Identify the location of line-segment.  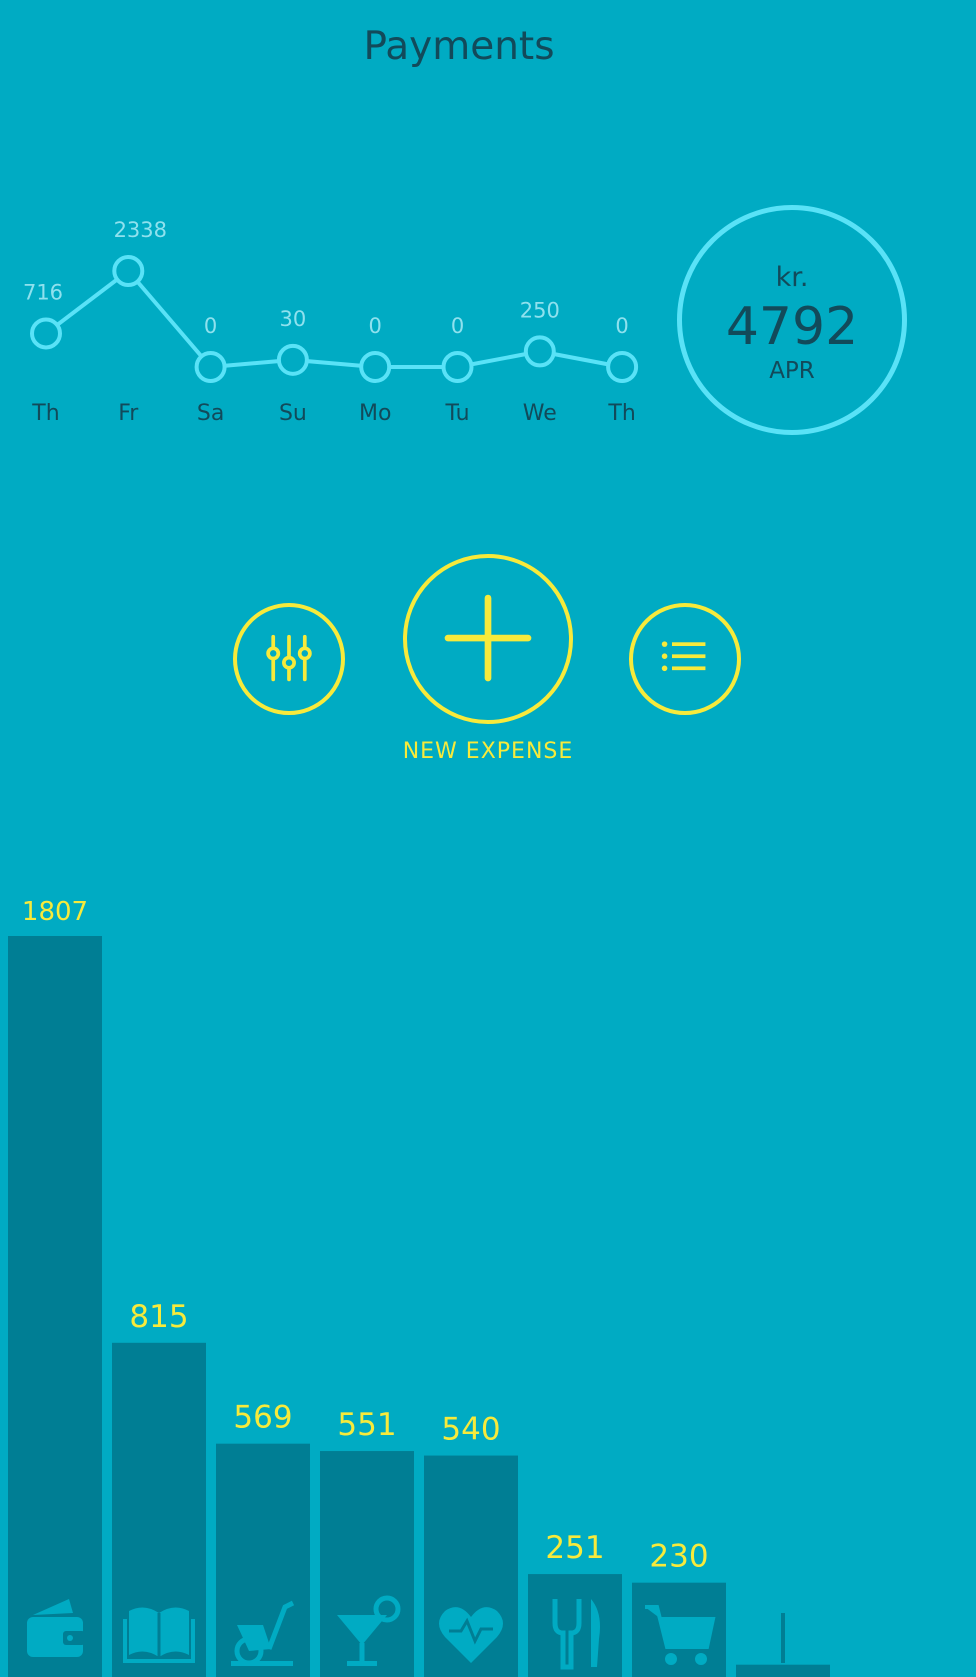
(169, 319).